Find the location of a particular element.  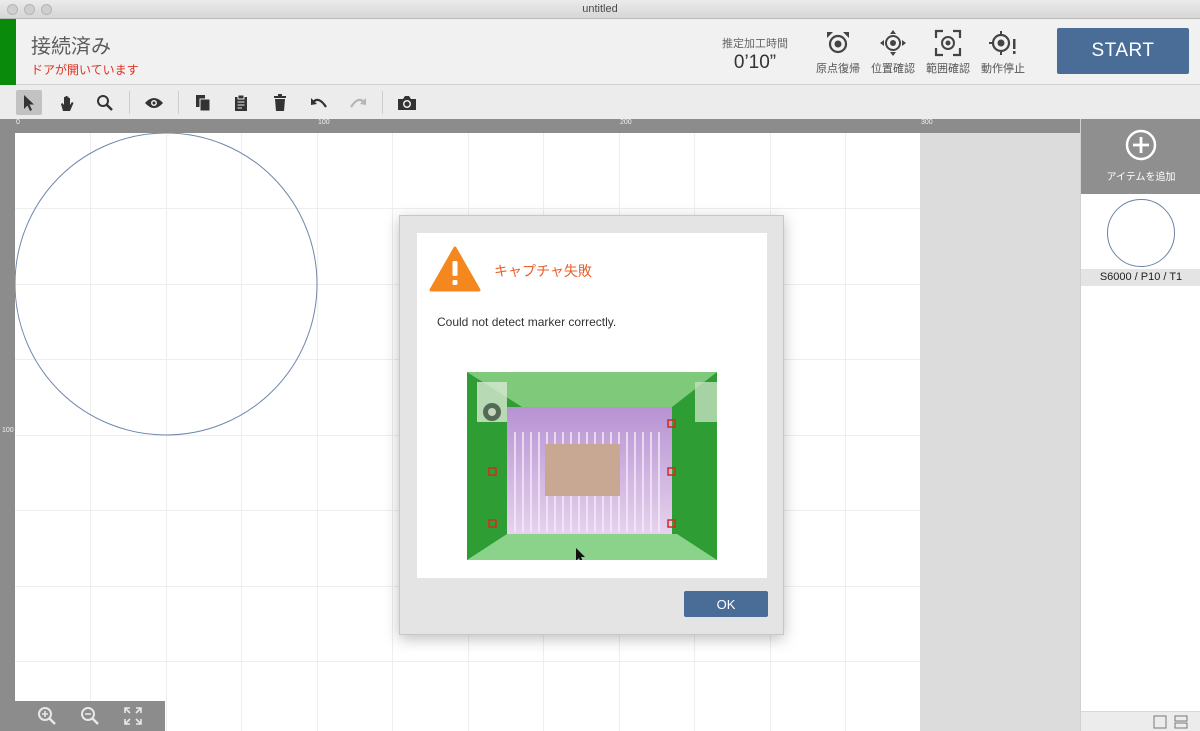

zoom-tool-button is located at coordinates (105, 102).